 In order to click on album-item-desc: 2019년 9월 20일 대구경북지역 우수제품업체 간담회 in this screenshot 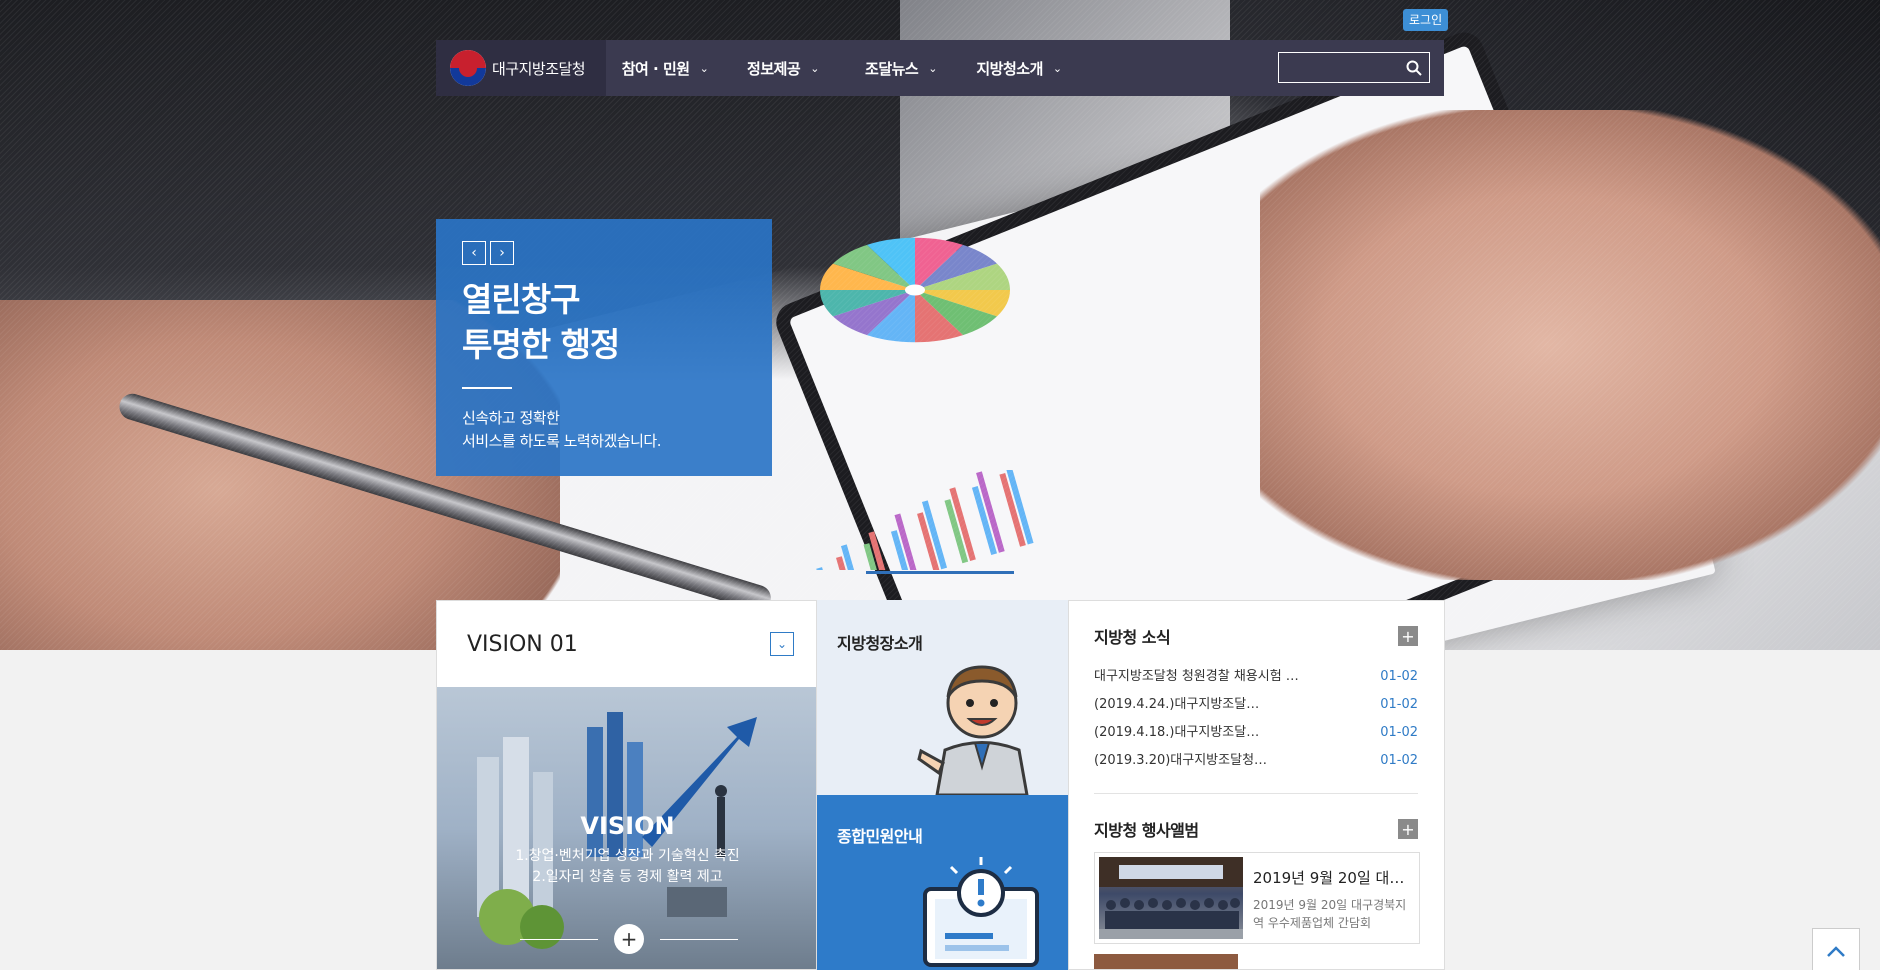, I will do `click(1330, 914)`.